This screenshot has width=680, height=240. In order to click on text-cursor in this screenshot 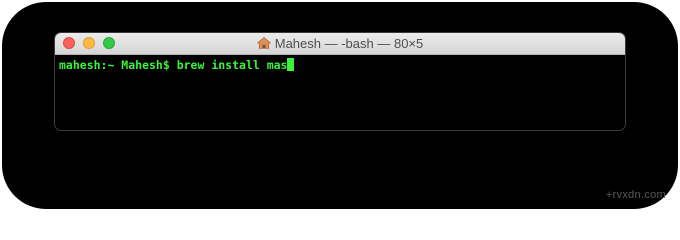, I will do `click(291, 64)`.